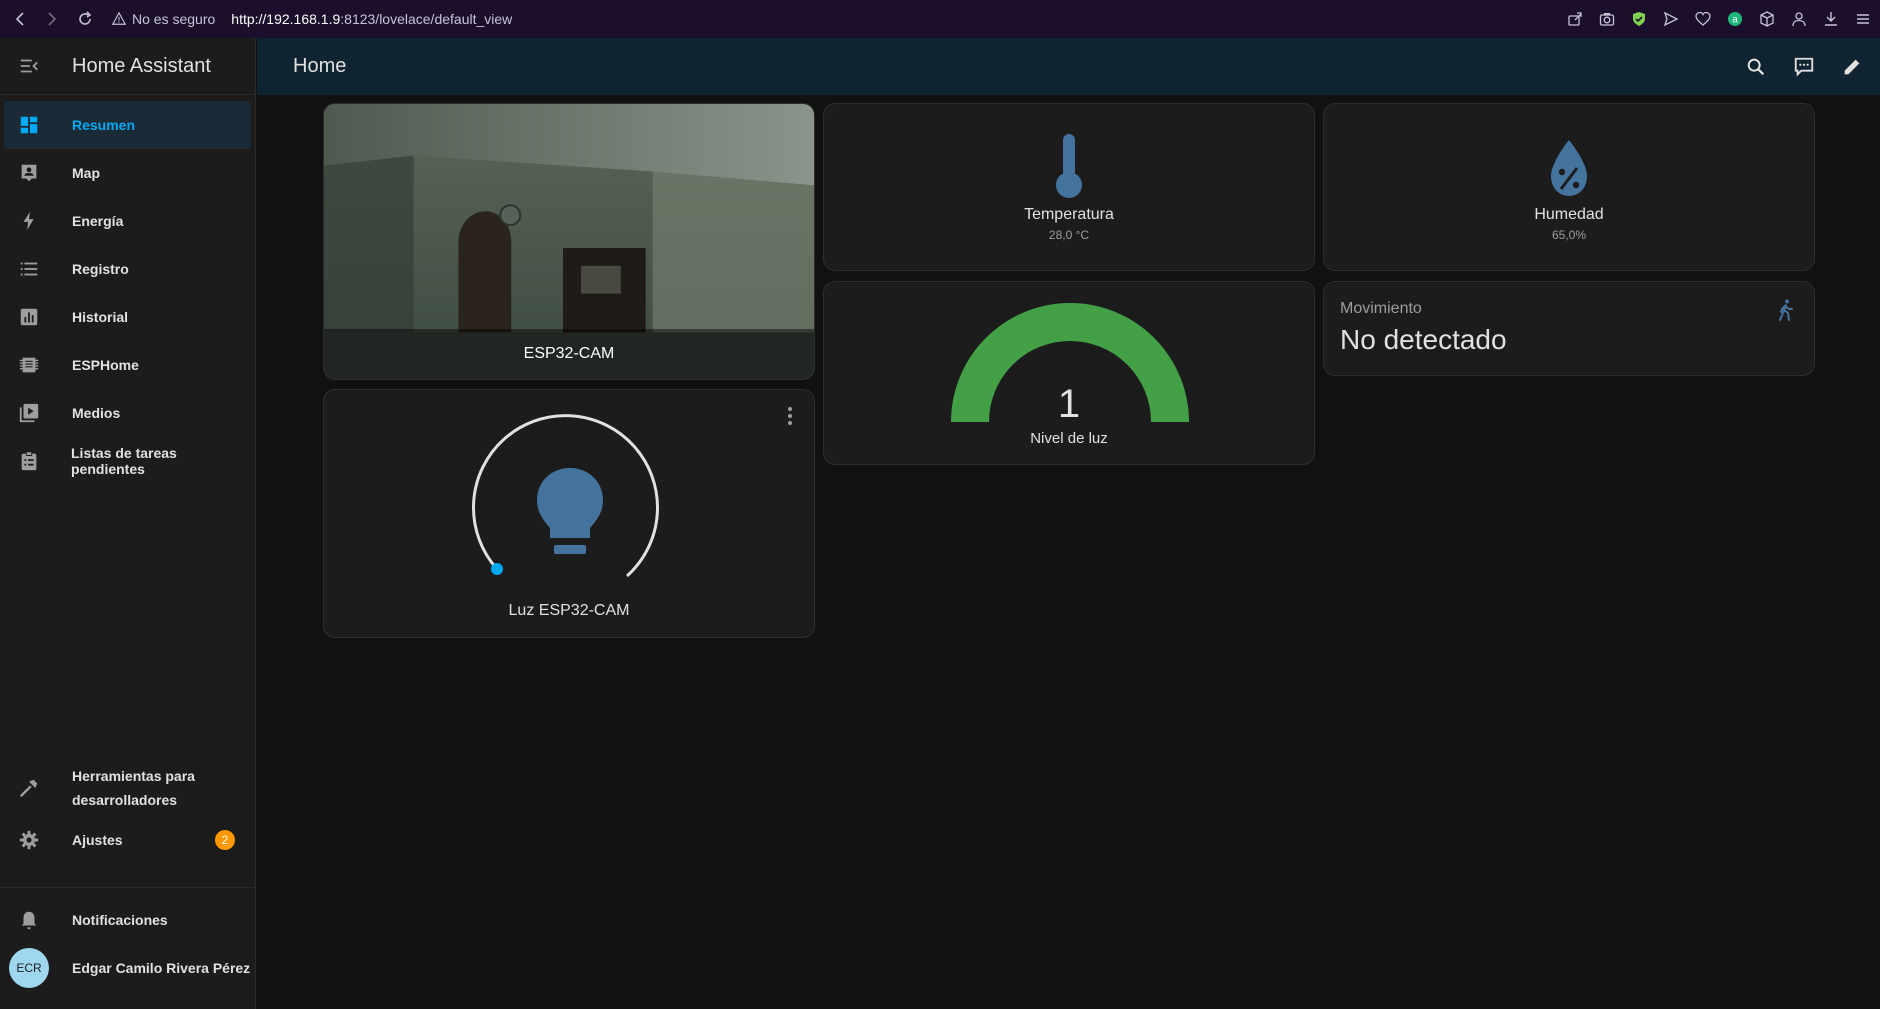 This screenshot has height=1009, width=1880. I want to click on motion-state: No detectado, so click(1423, 339).